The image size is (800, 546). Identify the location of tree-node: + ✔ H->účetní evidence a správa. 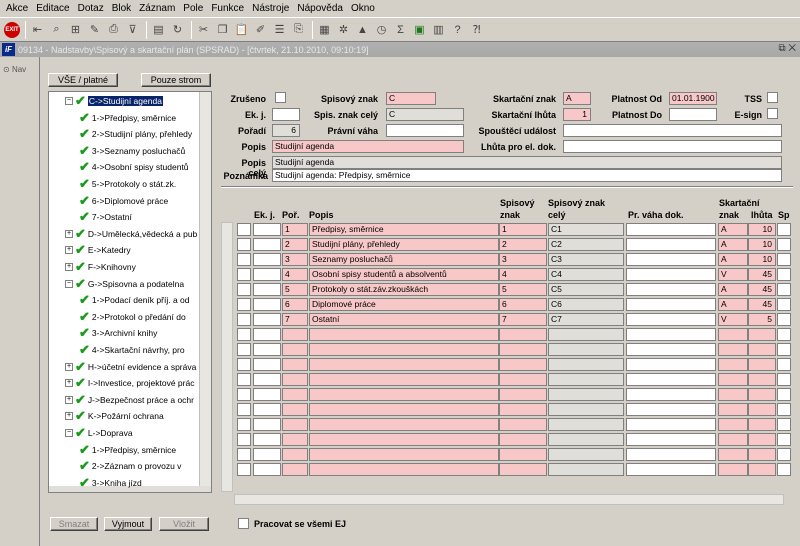
(130, 367).